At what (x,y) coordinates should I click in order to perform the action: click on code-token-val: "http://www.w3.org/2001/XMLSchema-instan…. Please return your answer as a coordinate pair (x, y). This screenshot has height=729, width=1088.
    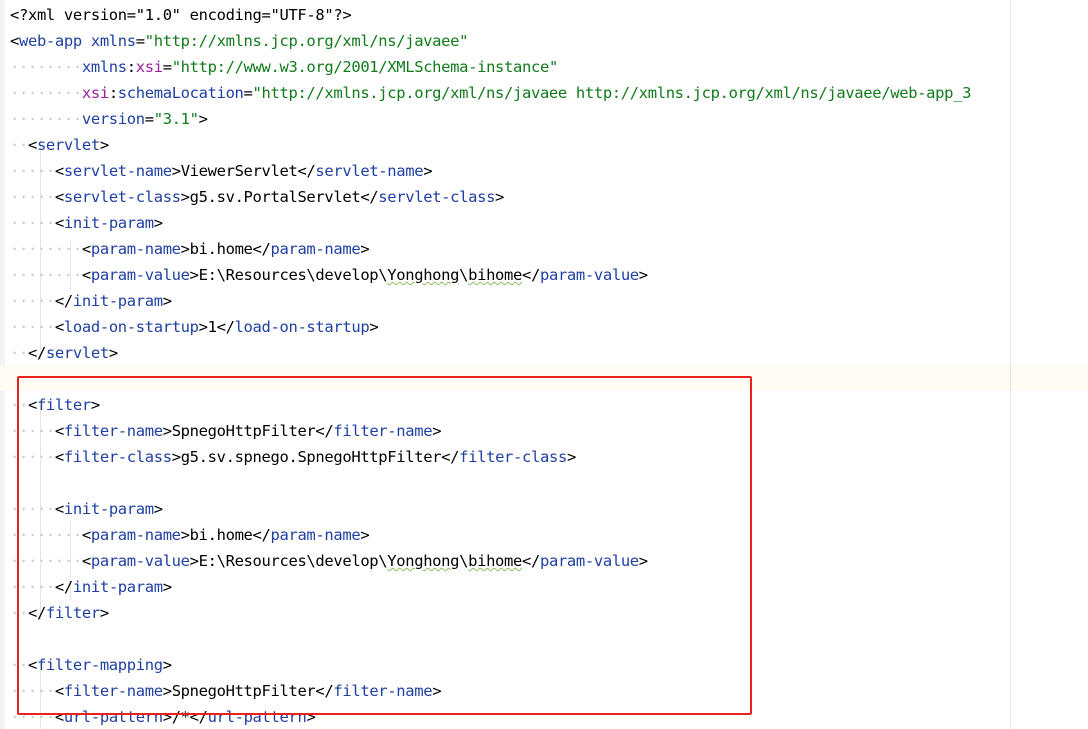
    Looking at the image, I should click on (365, 67).